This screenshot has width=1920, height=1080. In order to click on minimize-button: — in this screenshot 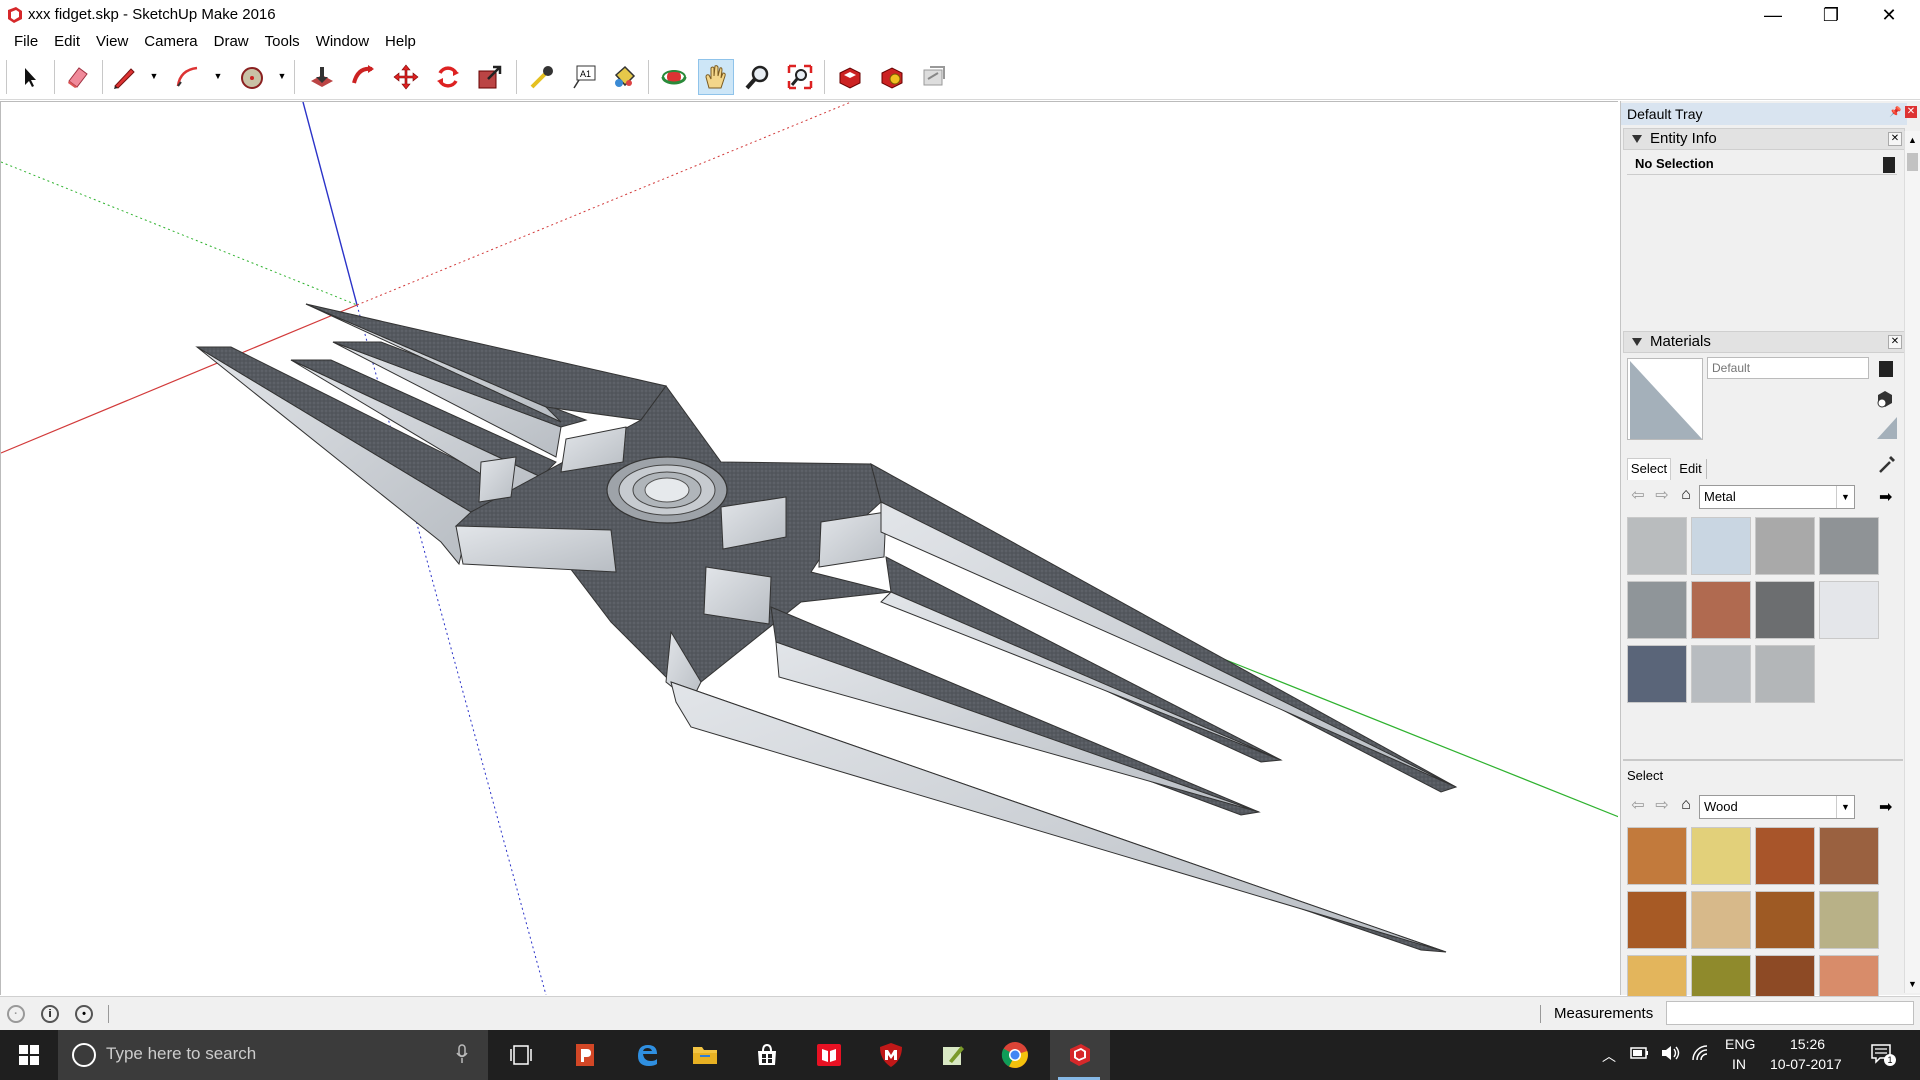, I will do `click(1773, 15)`.